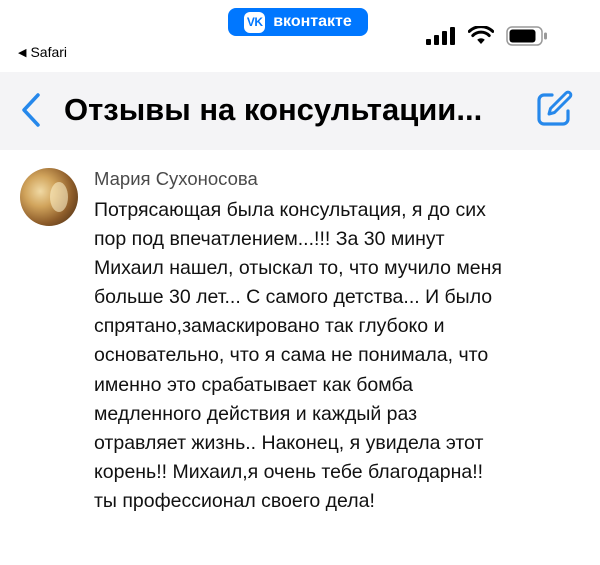  I want to click on edit-icon, so click(555, 108).